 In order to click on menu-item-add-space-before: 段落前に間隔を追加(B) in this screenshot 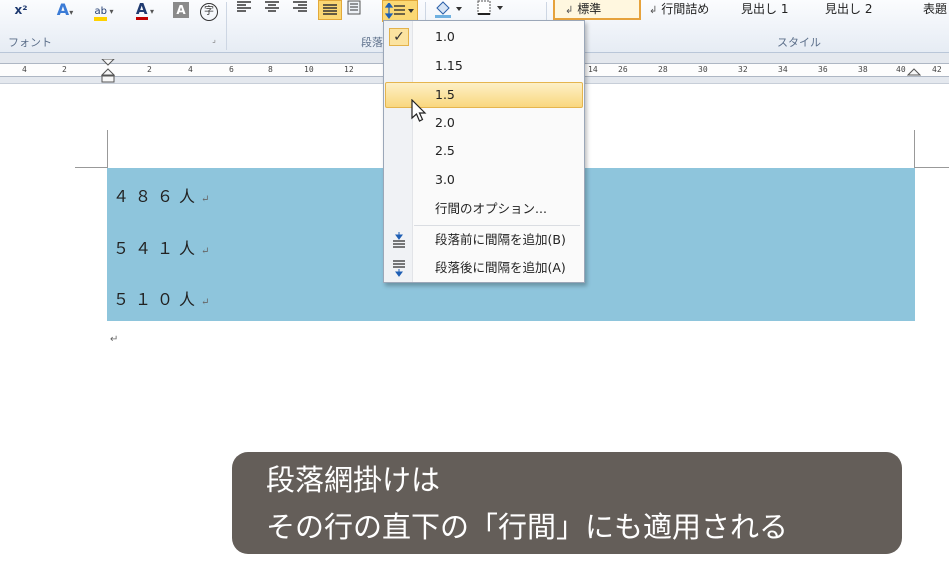, I will do `click(484, 240)`.